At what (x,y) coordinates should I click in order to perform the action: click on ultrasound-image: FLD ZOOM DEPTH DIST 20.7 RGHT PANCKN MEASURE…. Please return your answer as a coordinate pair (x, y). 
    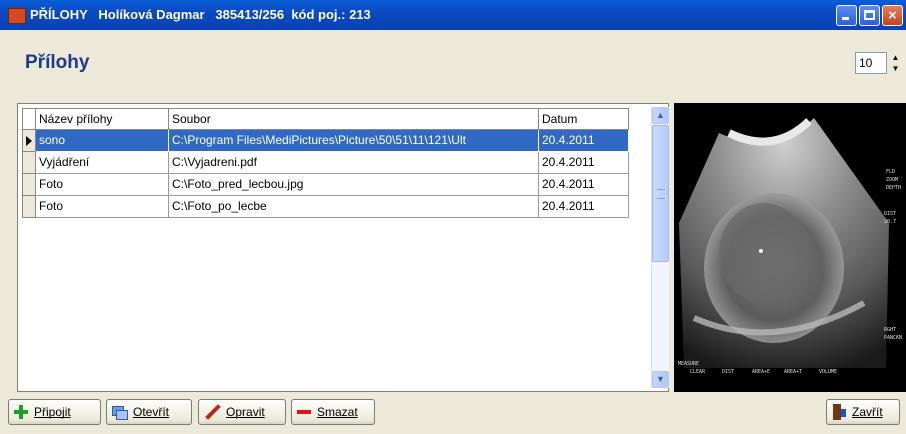
    Looking at the image, I should click on (790, 246).